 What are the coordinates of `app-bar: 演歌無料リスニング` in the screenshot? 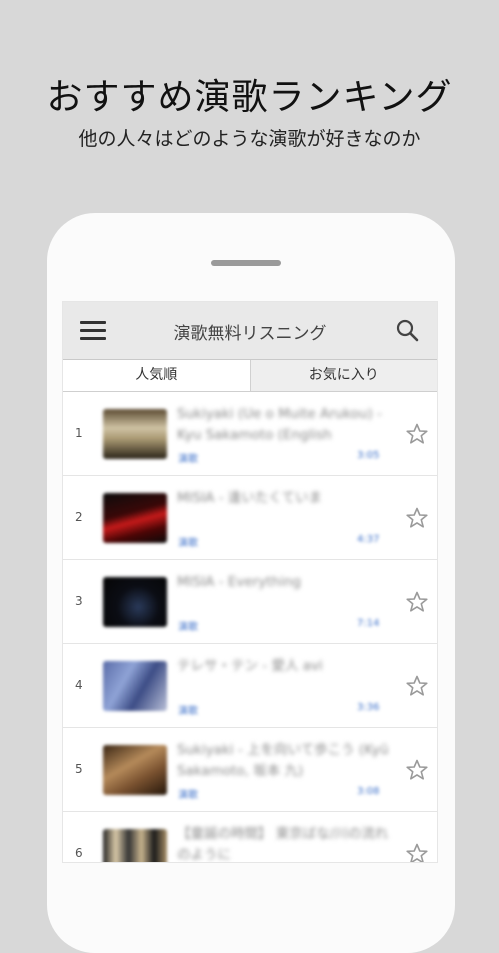 It's located at (250, 331).